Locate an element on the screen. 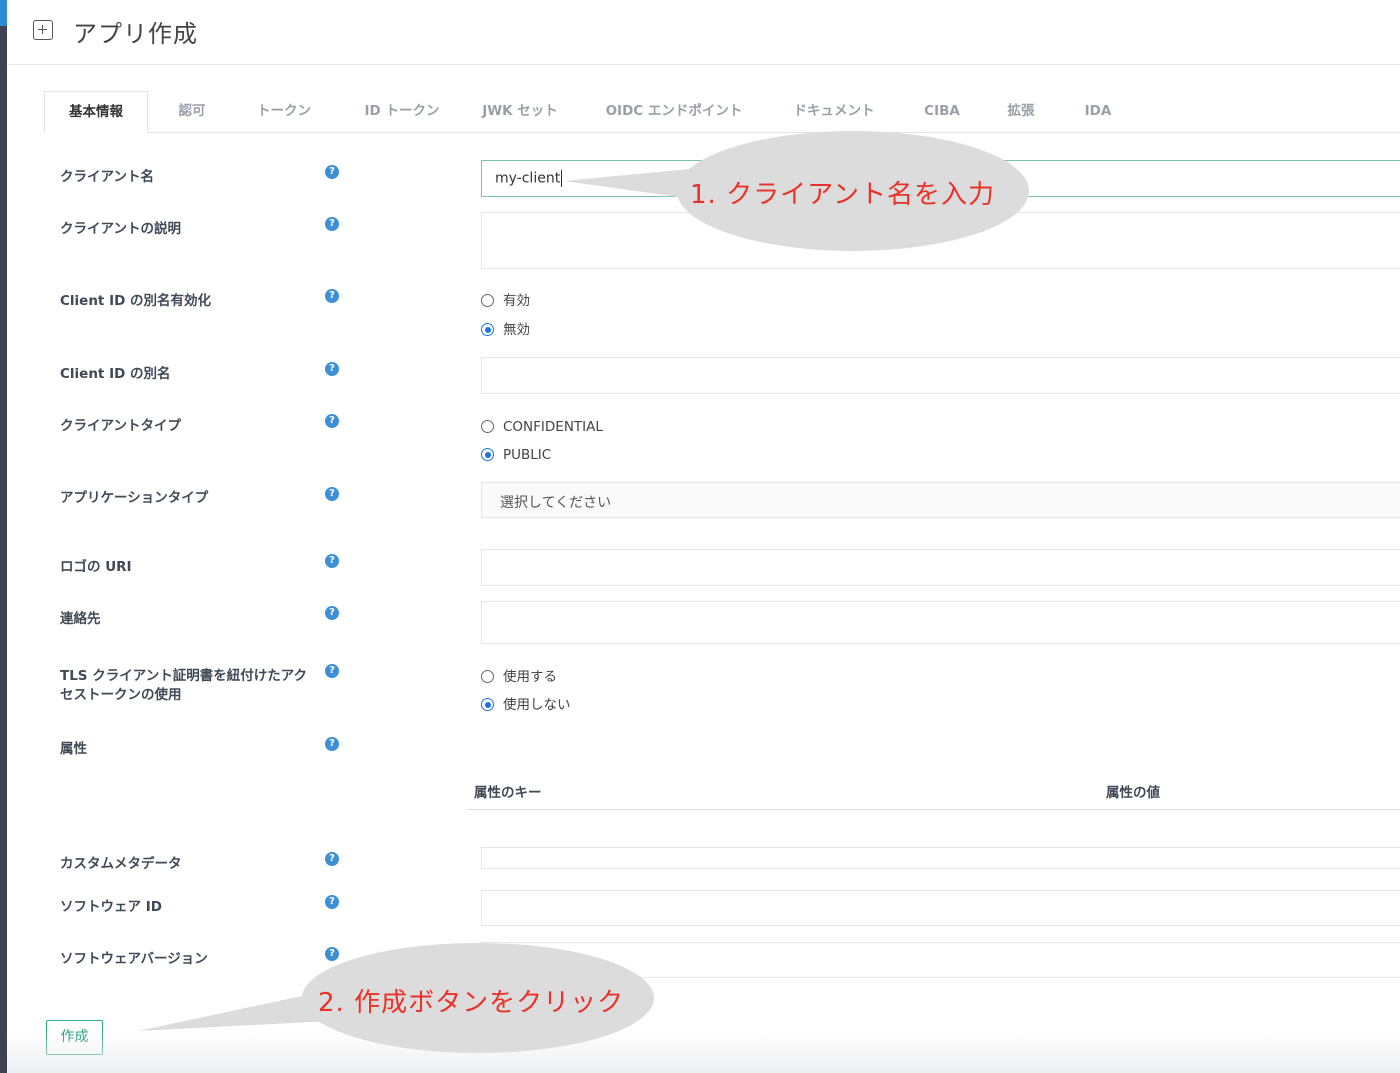 The height and width of the screenshot is (1073, 1400). callout-1-text: 1. クライアント名を入力 is located at coordinates (843, 195).